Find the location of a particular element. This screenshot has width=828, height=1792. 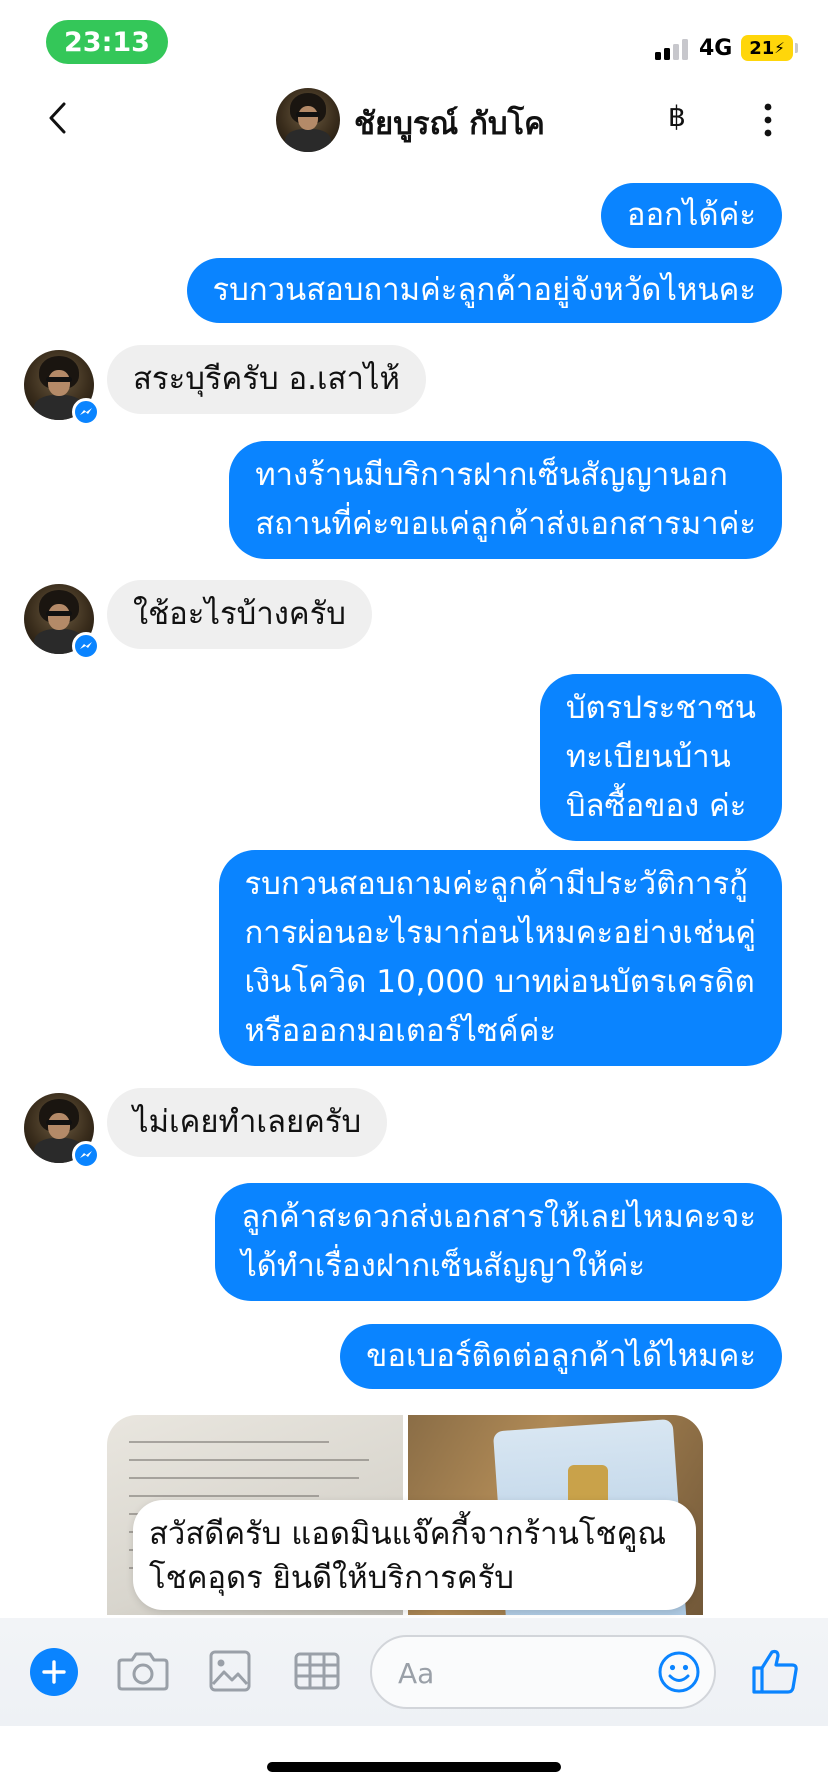

message-bubble-outgoing: ออกได้ค่ะ is located at coordinates (691, 215).